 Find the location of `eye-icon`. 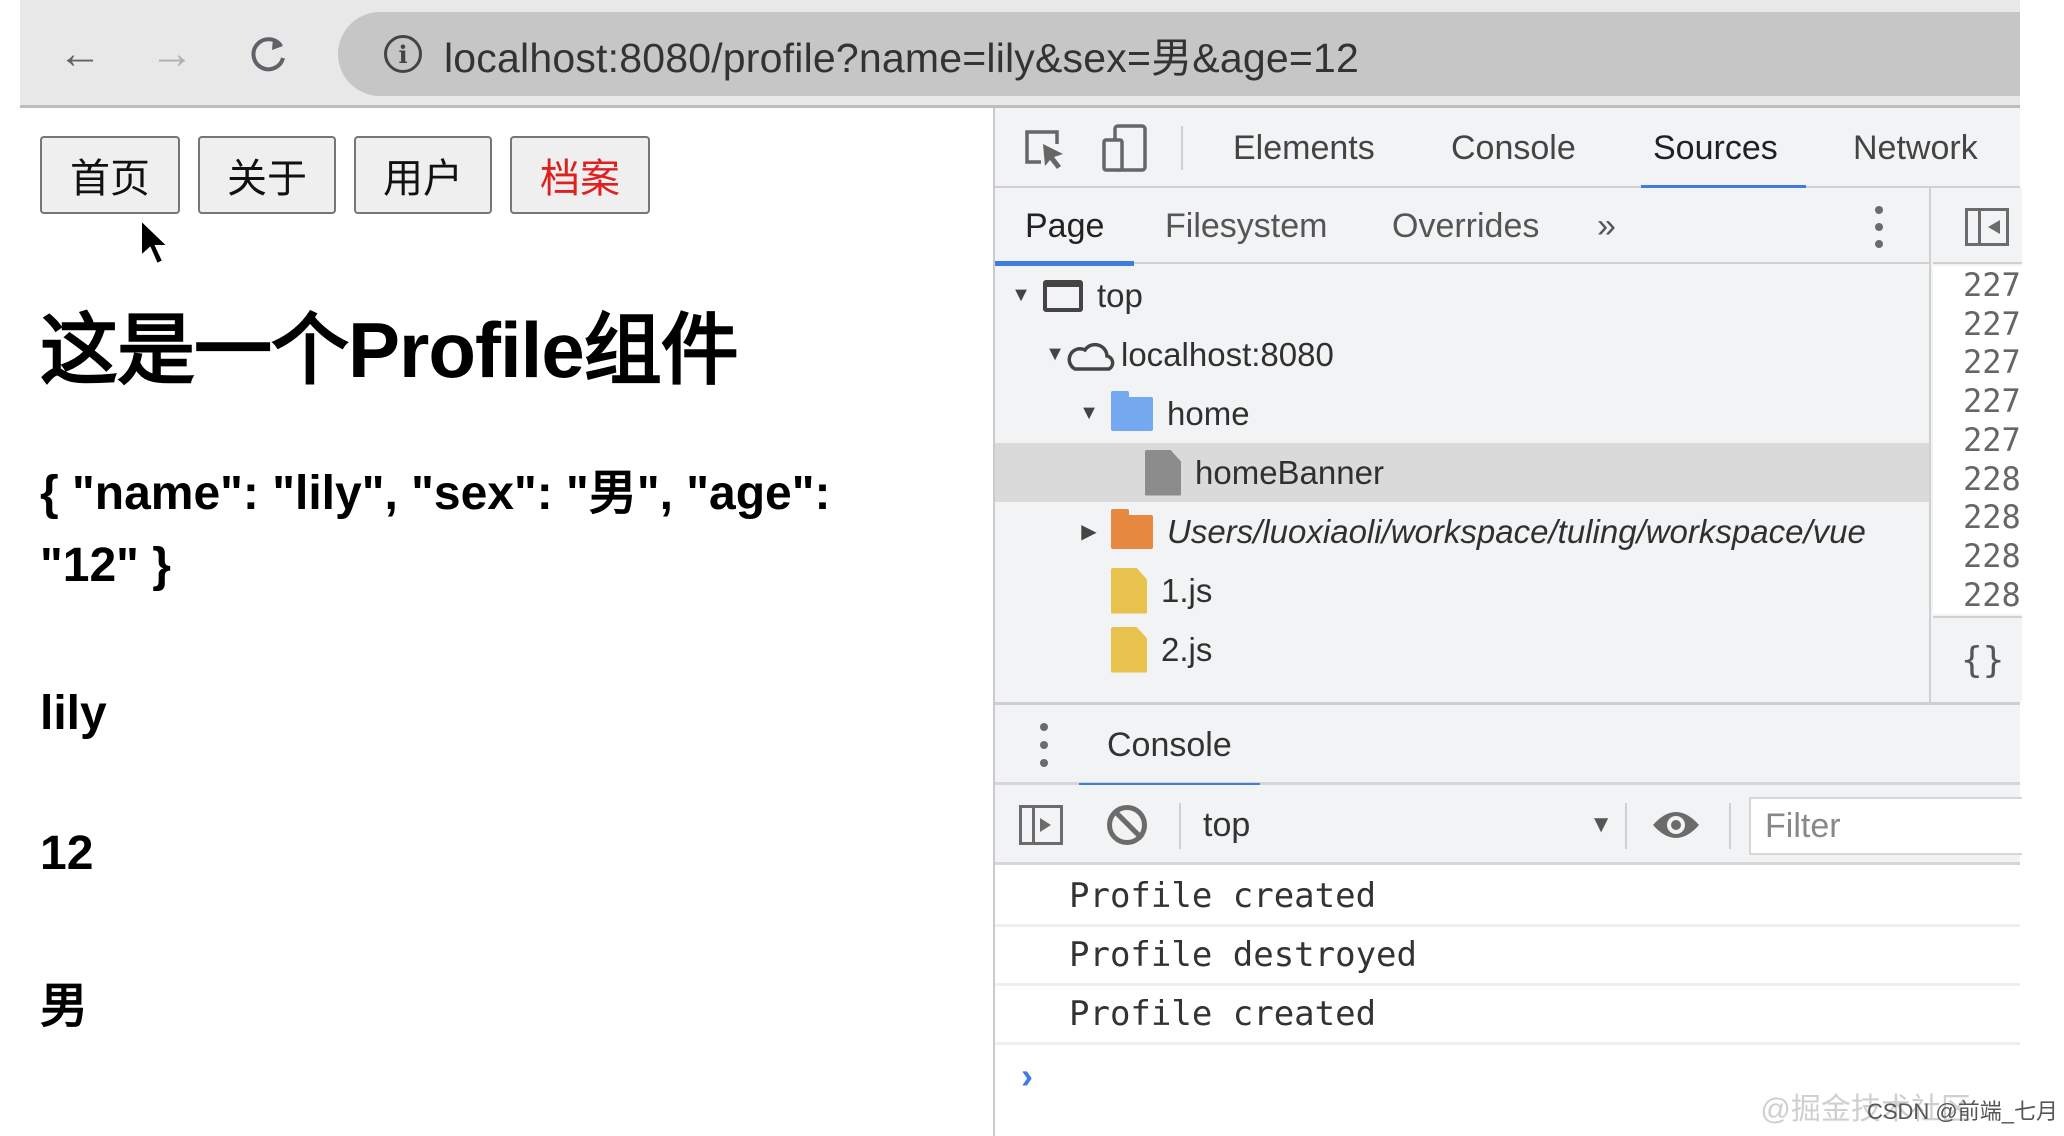

eye-icon is located at coordinates (1676, 825).